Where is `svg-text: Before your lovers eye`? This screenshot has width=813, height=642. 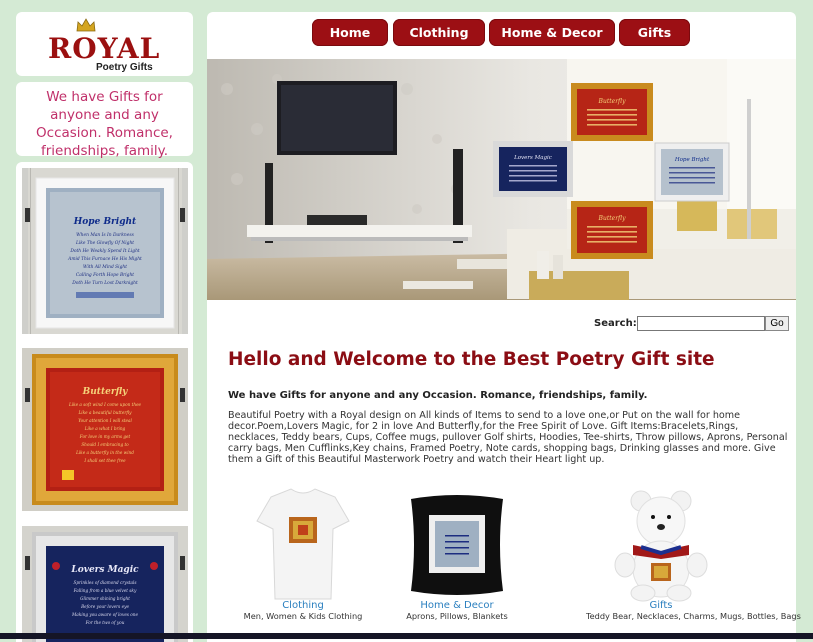
svg-text: Before your lovers eye is located at coordinates (104, 606).